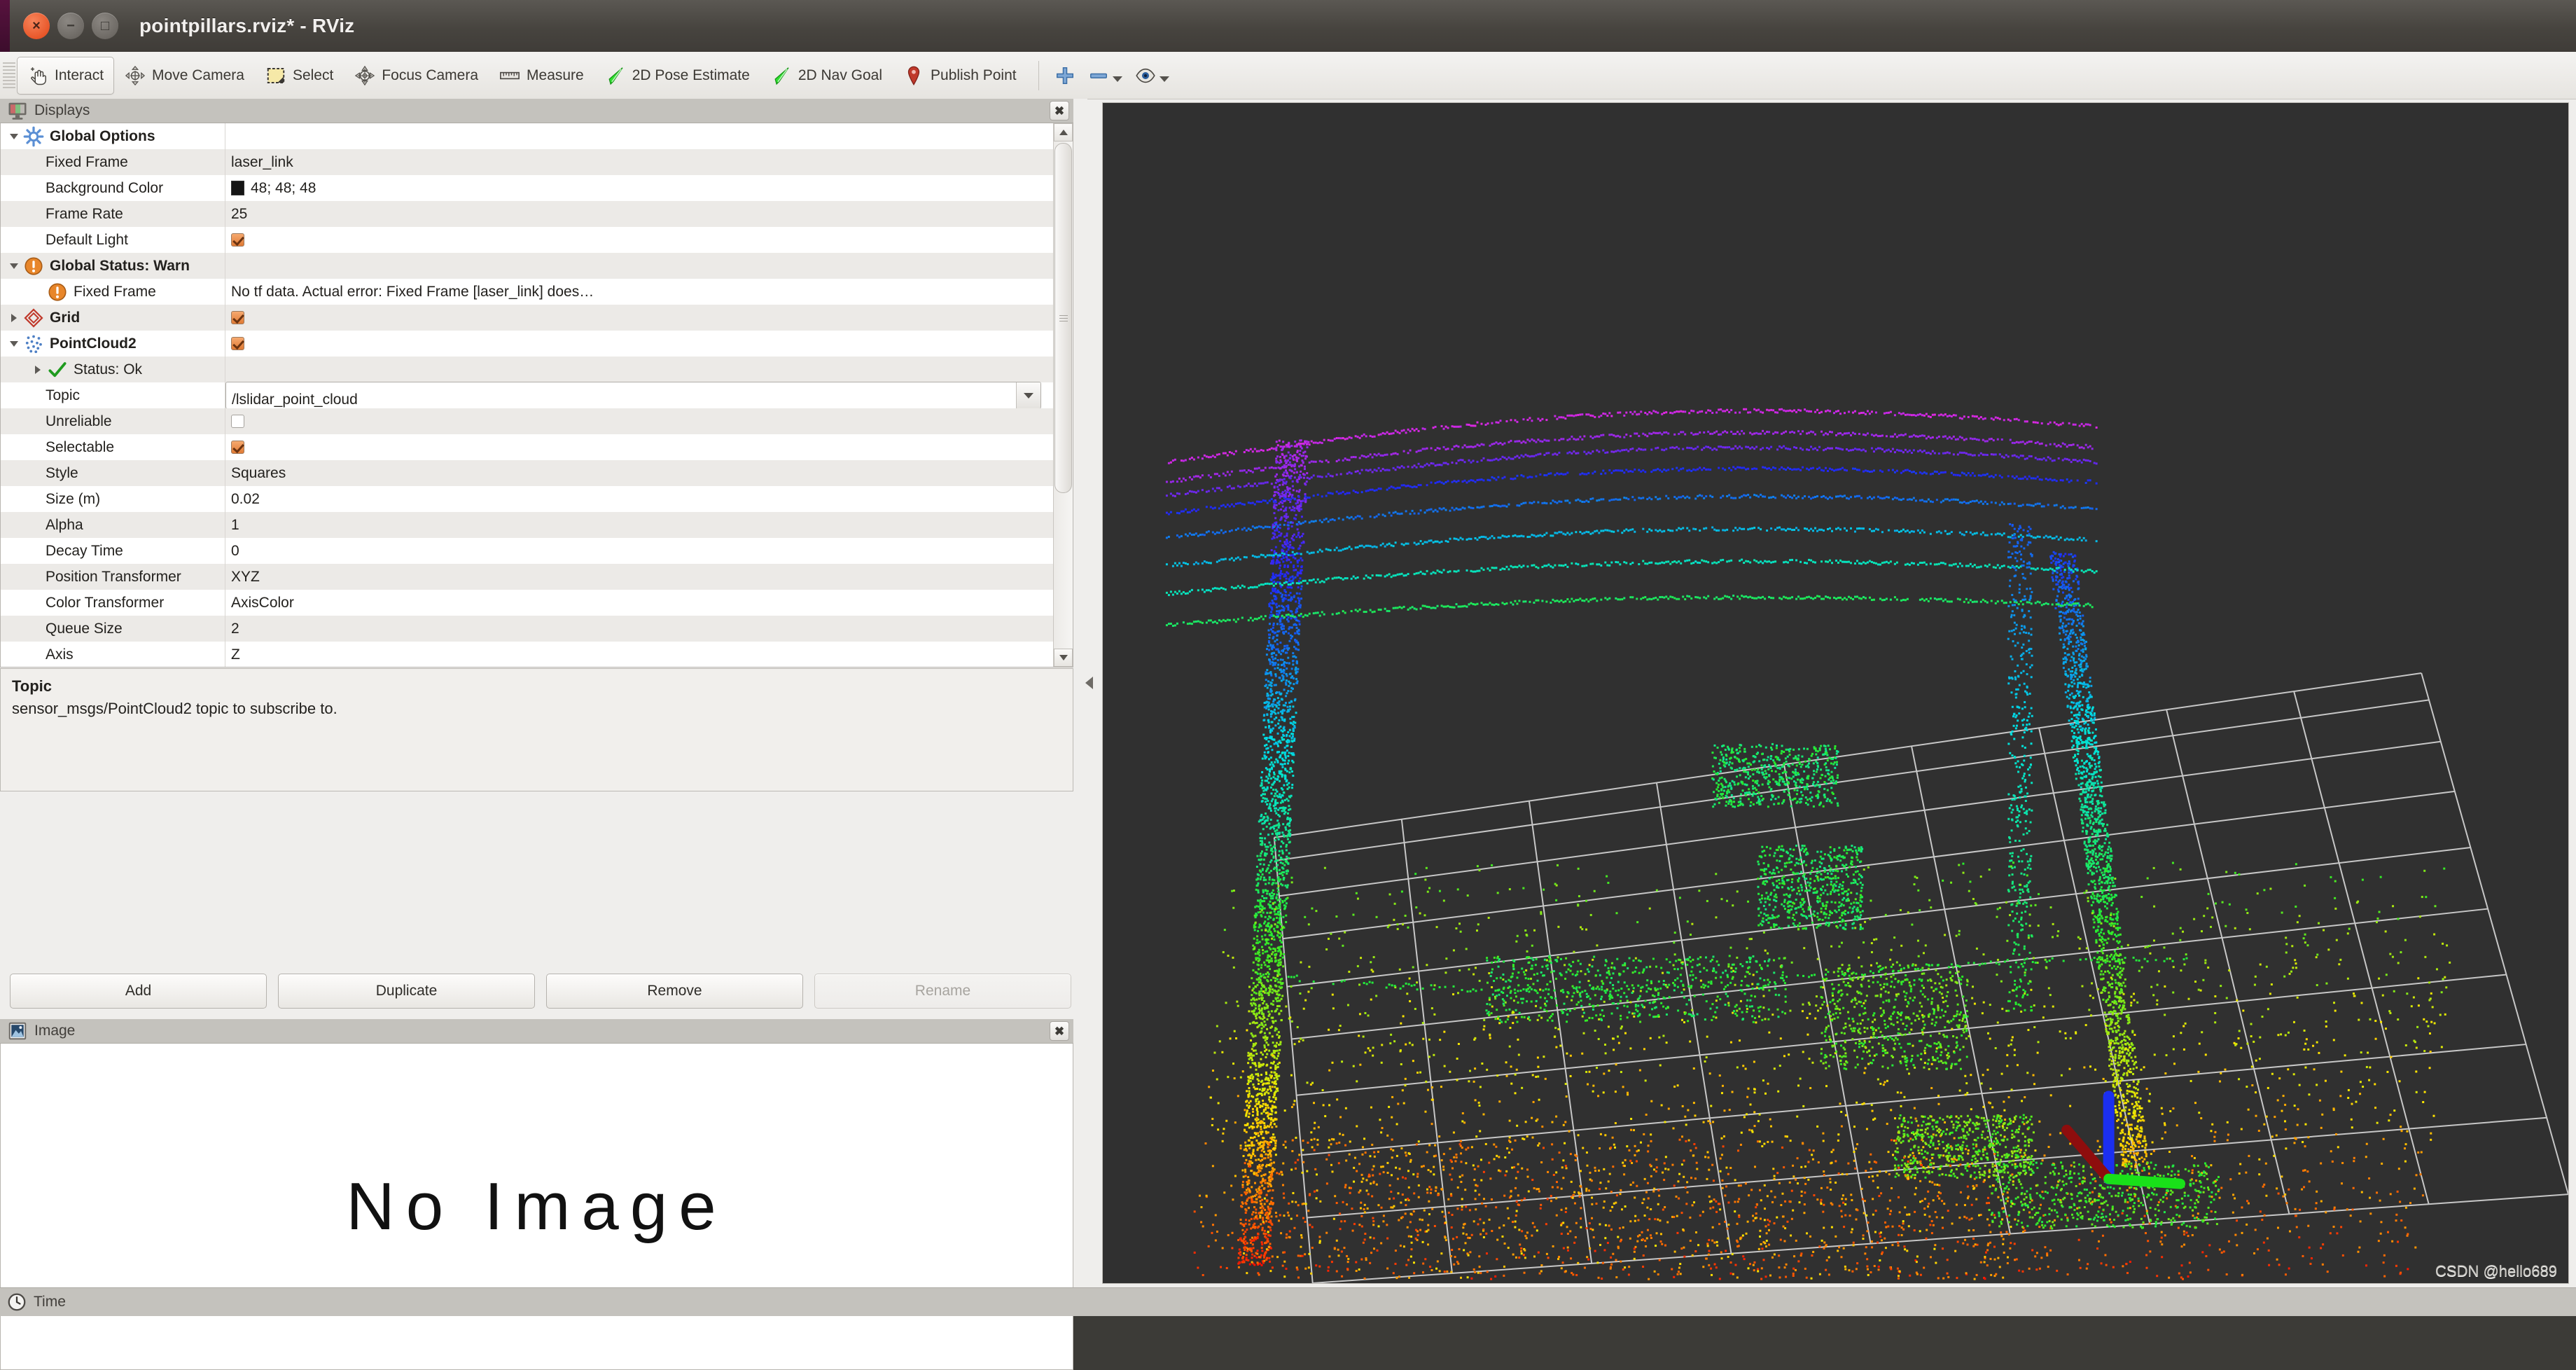 This screenshot has height=1370, width=2576. I want to click on toolbar-extra-eye, so click(1152, 75).